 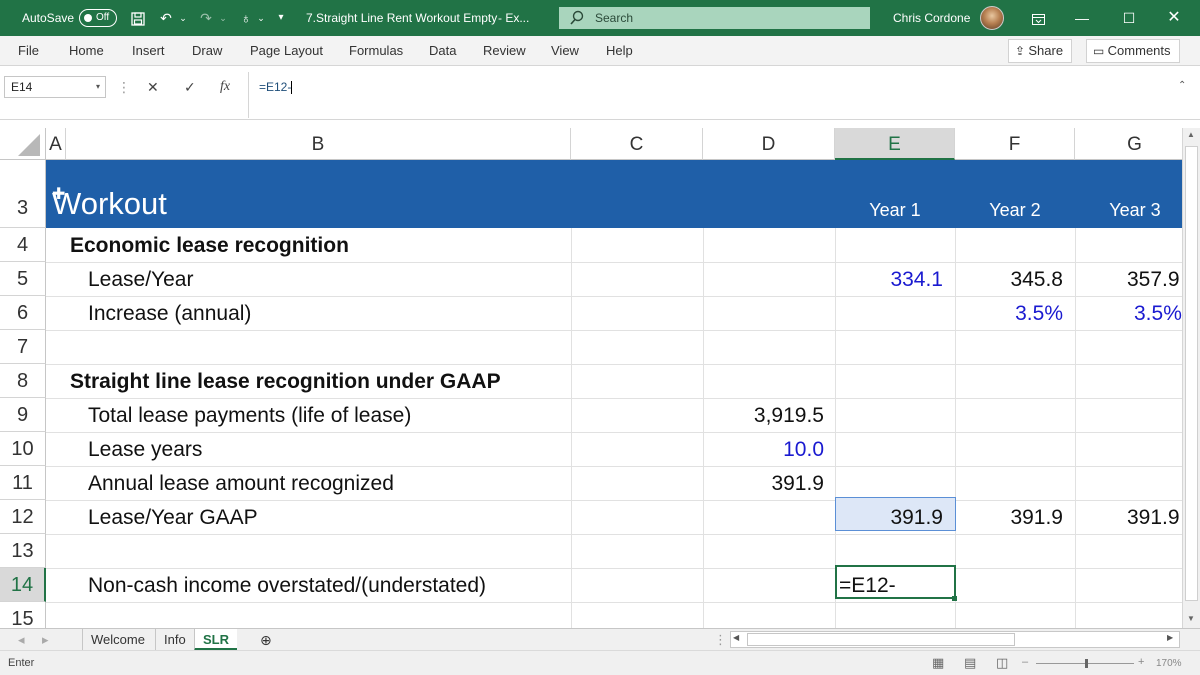 What do you see at coordinates (23, 279) in the screenshot?
I see `row-header-5: 5` at bounding box center [23, 279].